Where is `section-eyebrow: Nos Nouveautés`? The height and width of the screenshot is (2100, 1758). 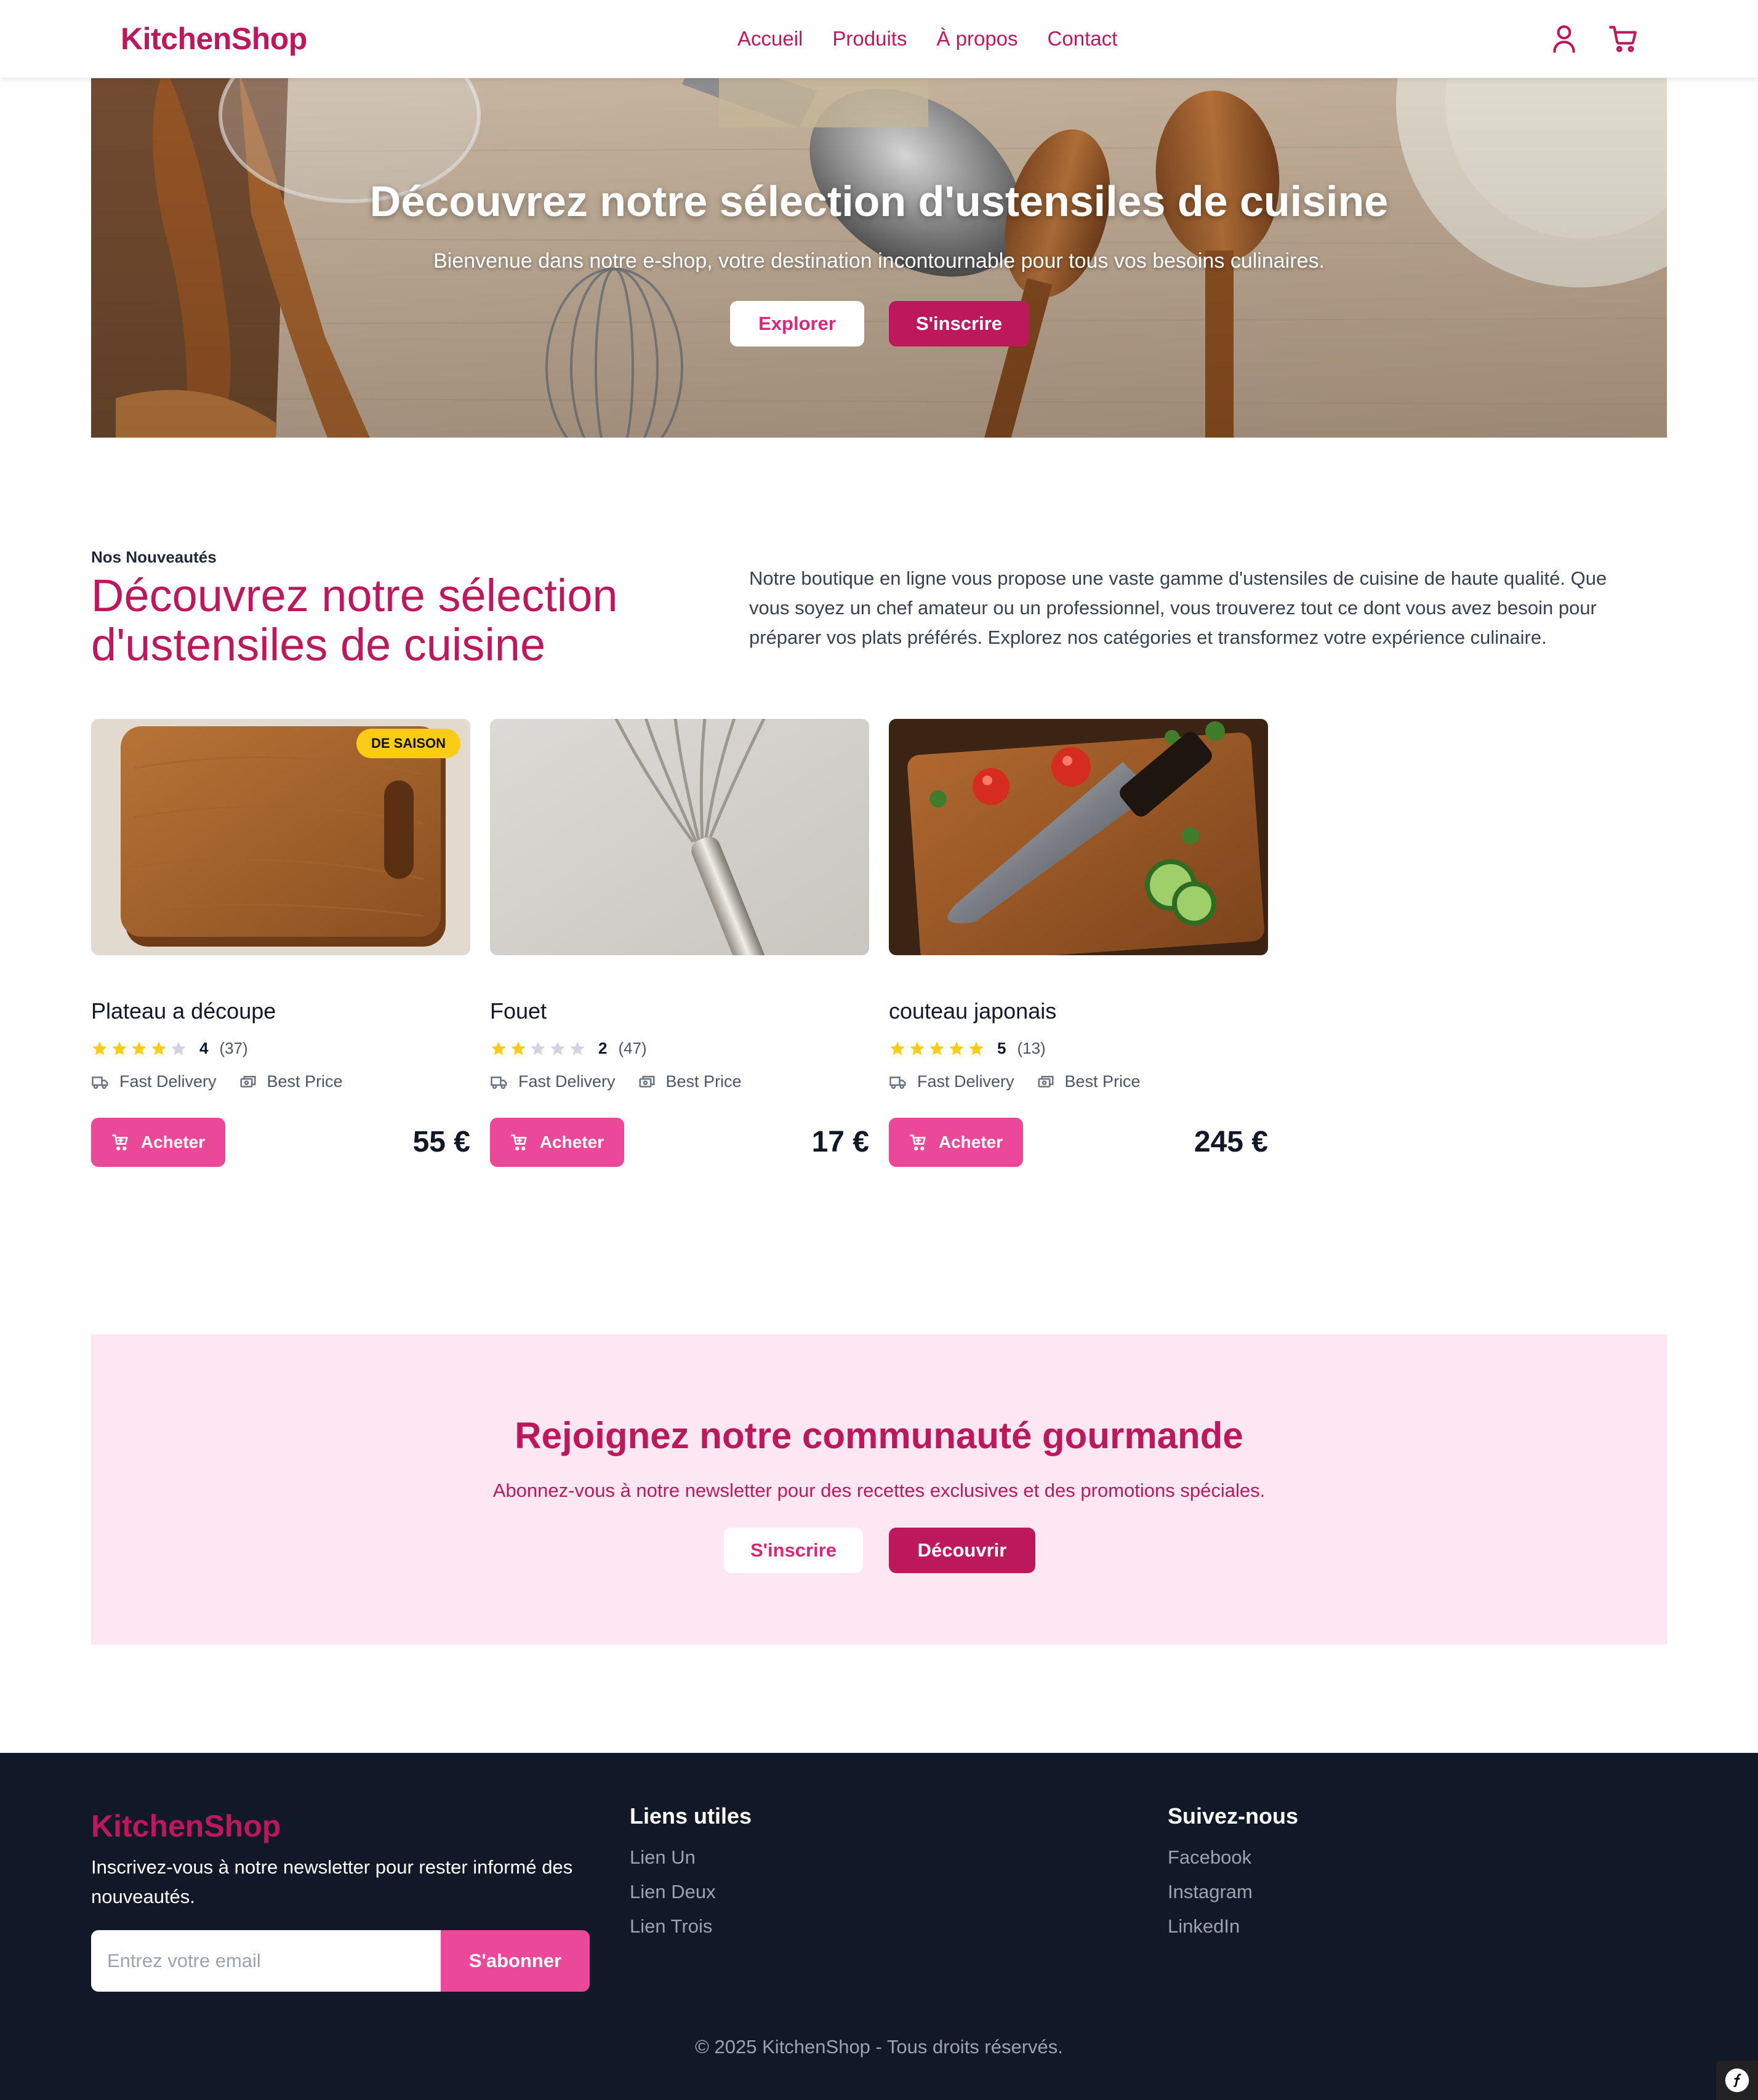 section-eyebrow: Nos Nouveautés is located at coordinates (154, 557).